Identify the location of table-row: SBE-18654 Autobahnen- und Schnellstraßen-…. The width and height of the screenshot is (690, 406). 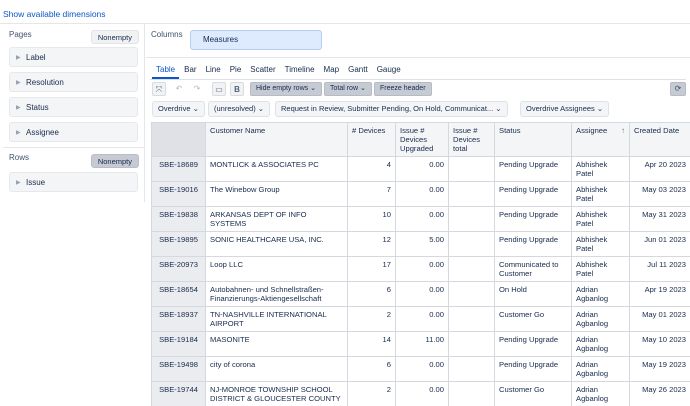
(420, 294).